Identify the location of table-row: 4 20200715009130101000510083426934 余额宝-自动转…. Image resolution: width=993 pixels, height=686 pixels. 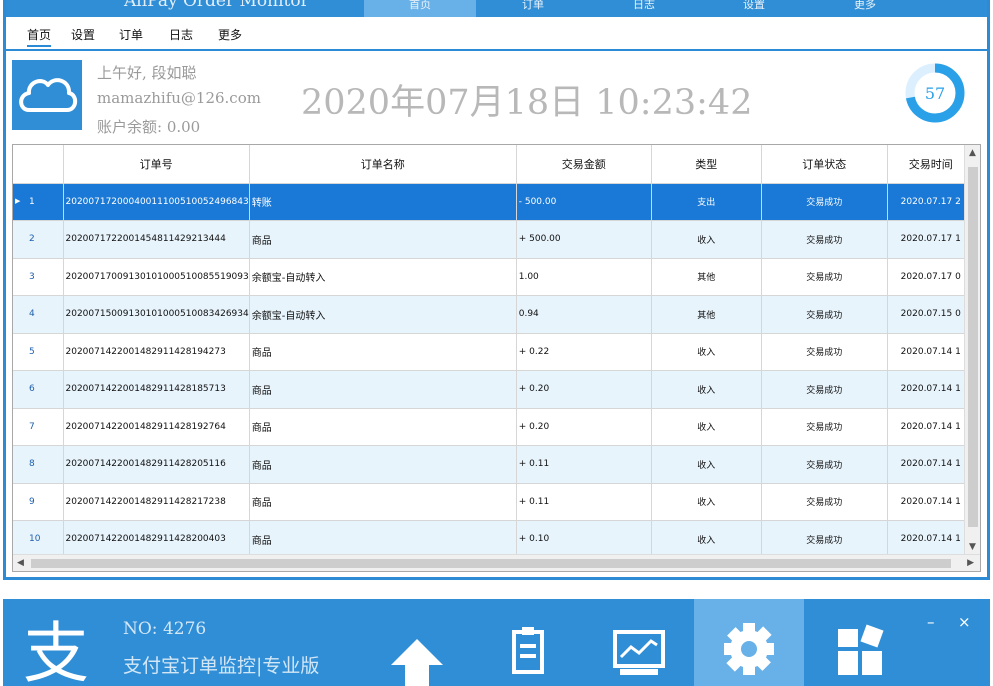
(494, 314).